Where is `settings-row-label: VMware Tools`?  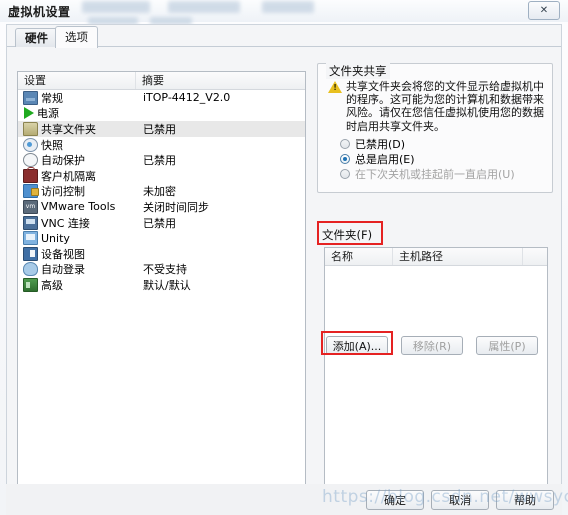
settings-row-label: VMware Tools is located at coordinates (78, 207).